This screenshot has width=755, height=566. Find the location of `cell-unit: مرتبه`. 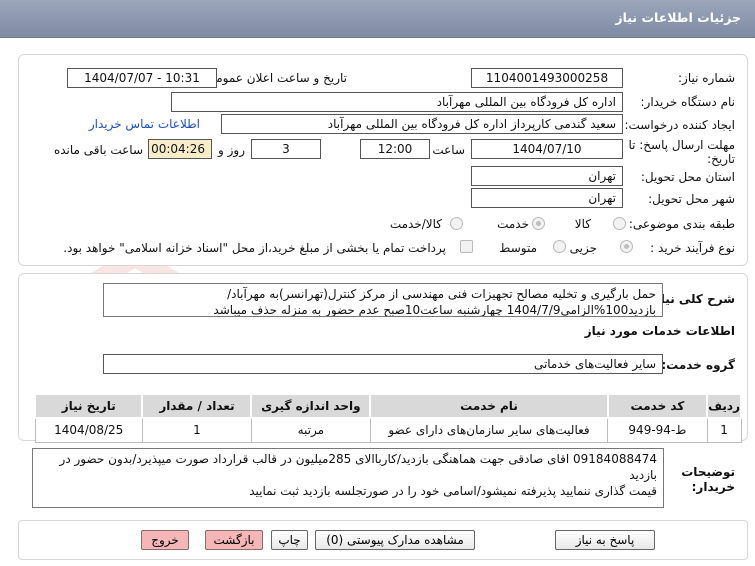

cell-unit: مرتبه is located at coordinates (310, 430).